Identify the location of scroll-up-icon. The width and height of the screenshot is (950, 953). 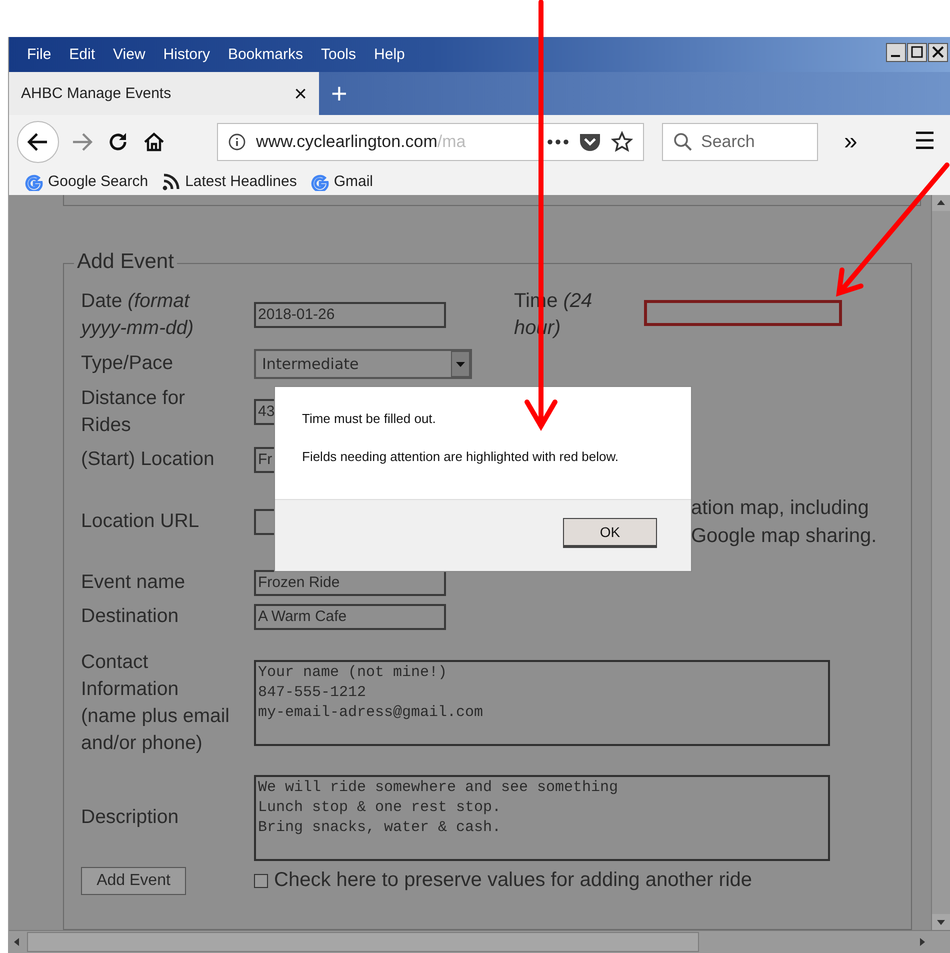
(941, 203).